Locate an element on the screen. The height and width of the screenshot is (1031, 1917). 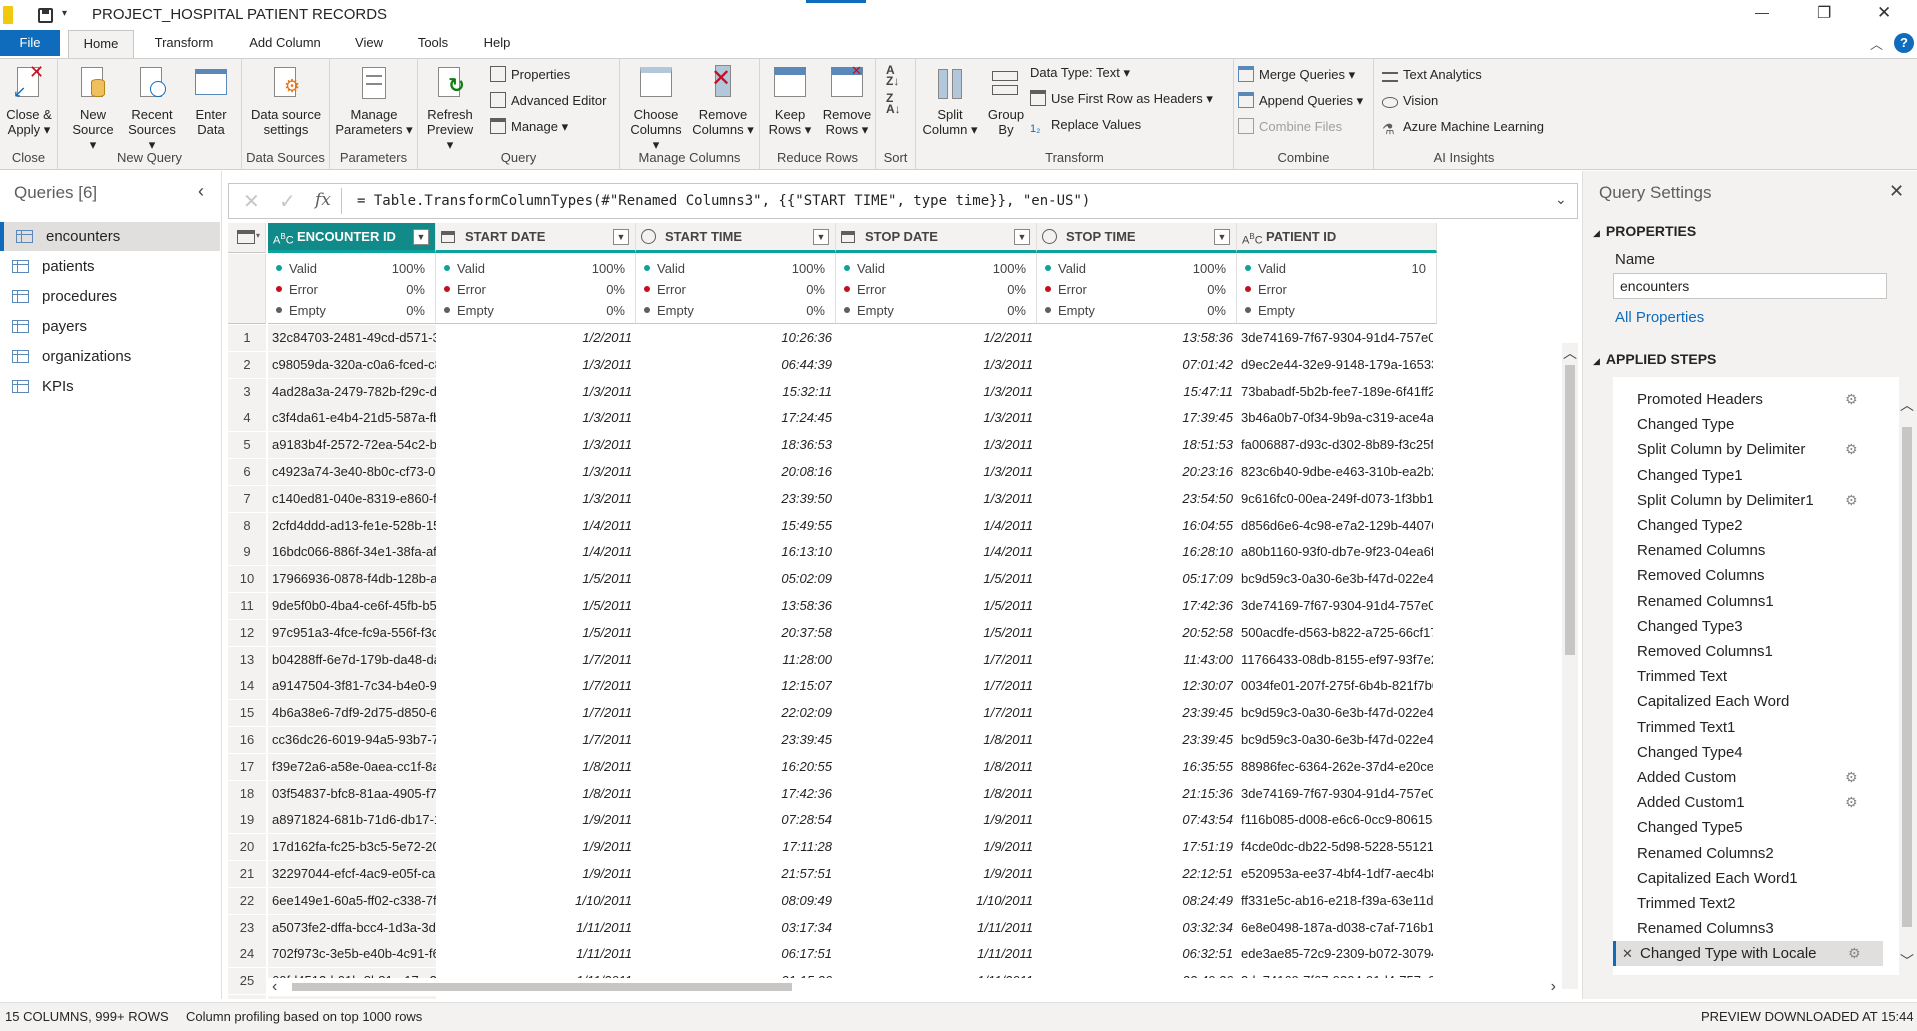
table-cell: 08:24:49 is located at coordinates (1137, 901).